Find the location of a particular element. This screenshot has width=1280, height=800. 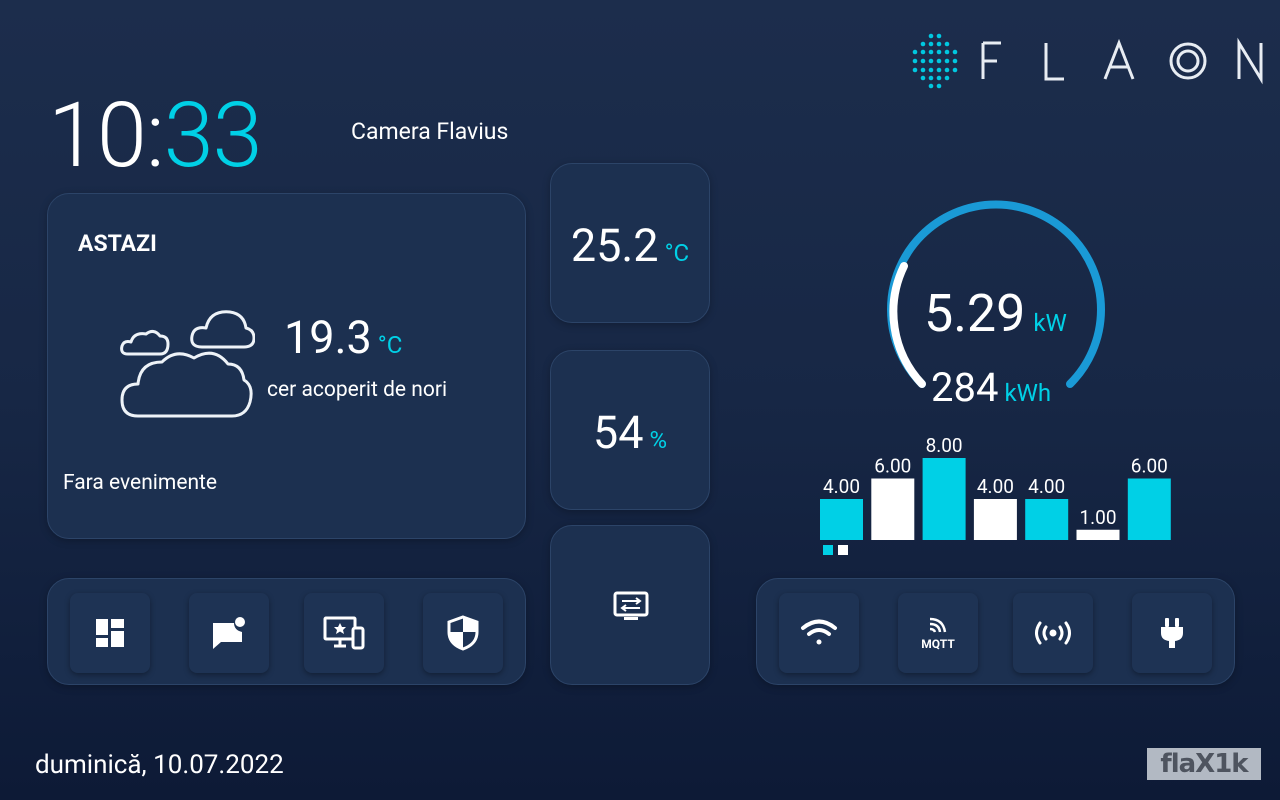

clock-hours: 10: is located at coordinates (106, 135).